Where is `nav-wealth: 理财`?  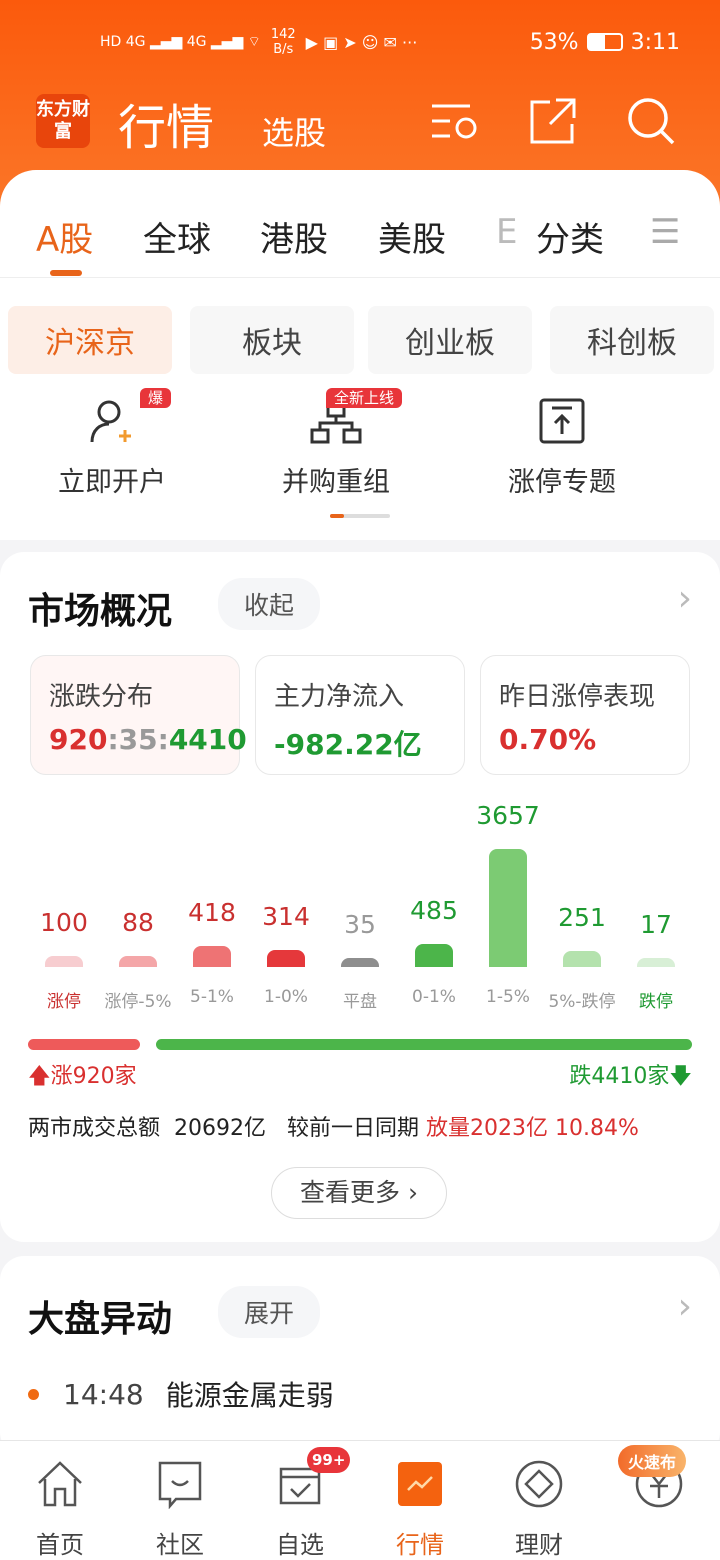
nav-wealth: 理财 is located at coordinates (539, 1506).